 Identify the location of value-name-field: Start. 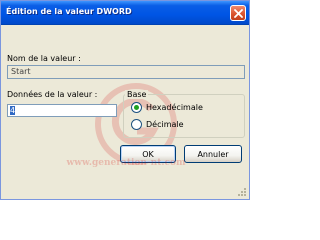
(126, 72).